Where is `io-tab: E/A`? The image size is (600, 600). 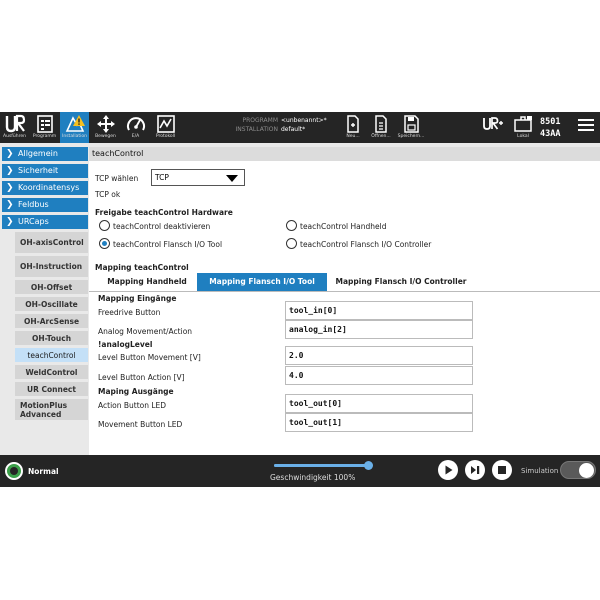 io-tab: E/A is located at coordinates (135, 127).